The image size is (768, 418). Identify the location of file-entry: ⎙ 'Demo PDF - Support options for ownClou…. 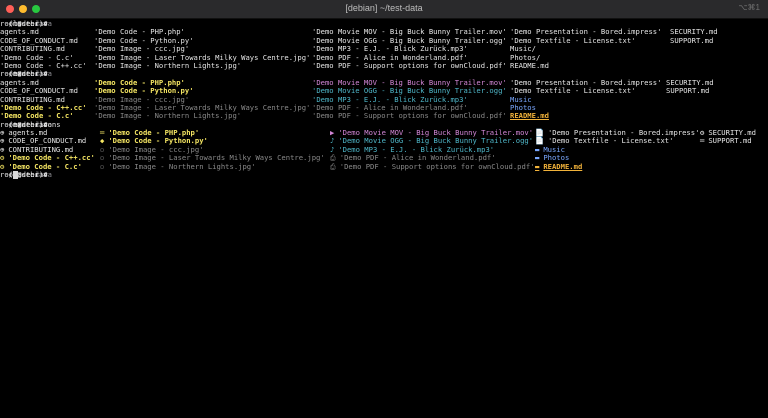
(432, 166).